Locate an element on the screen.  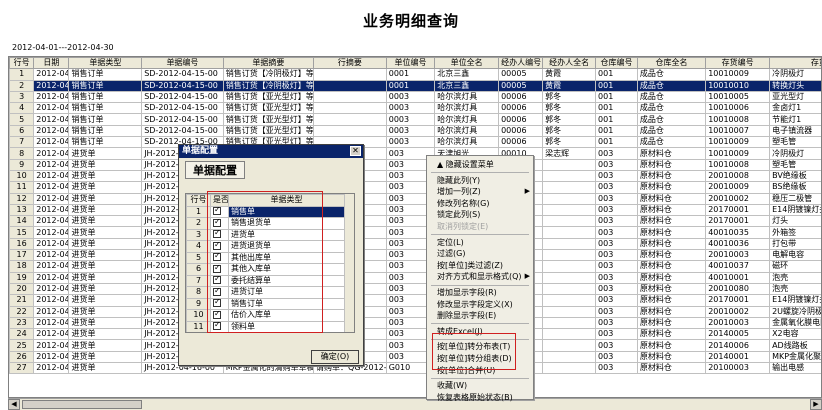
menu-item: 增加显示字段(R) is located at coordinates (480, 292).